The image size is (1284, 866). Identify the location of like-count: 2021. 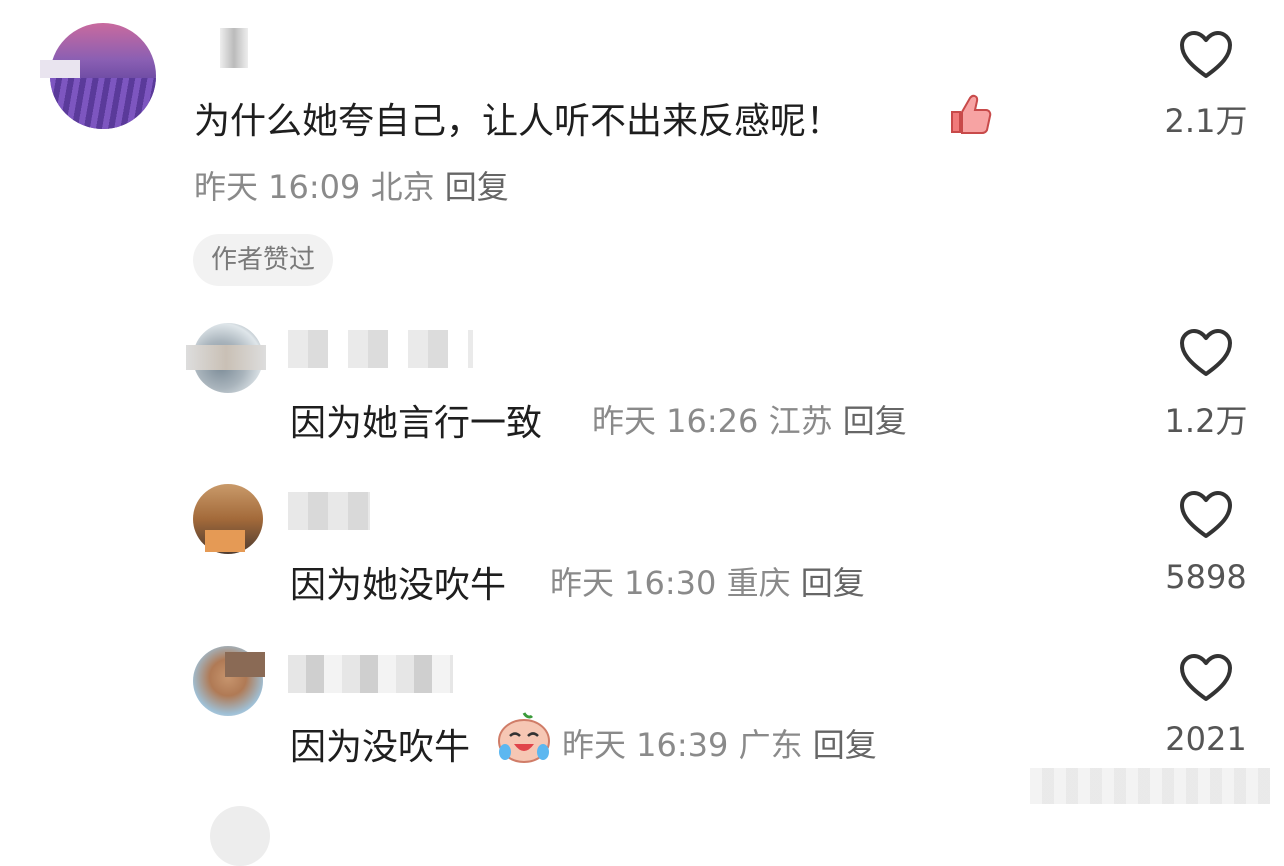
(1206, 739).